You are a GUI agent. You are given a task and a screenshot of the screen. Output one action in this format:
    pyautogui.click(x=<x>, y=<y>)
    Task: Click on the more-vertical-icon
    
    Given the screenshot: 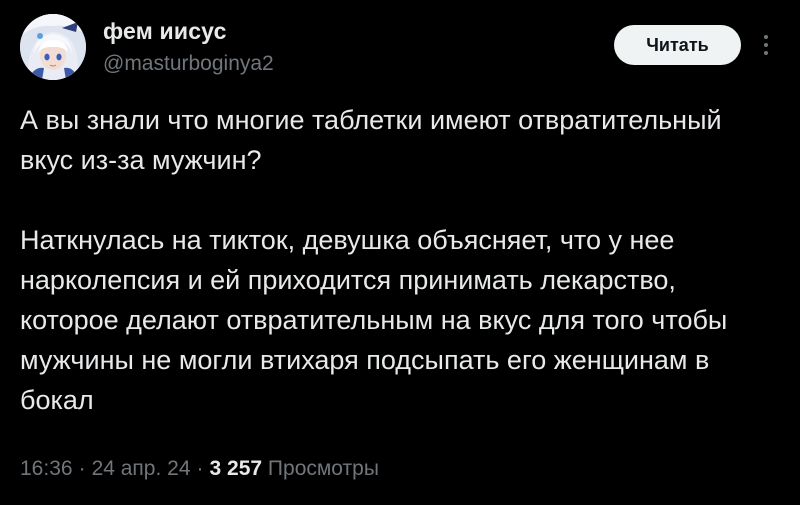 What is the action you would take?
    pyautogui.click(x=766, y=45)
    